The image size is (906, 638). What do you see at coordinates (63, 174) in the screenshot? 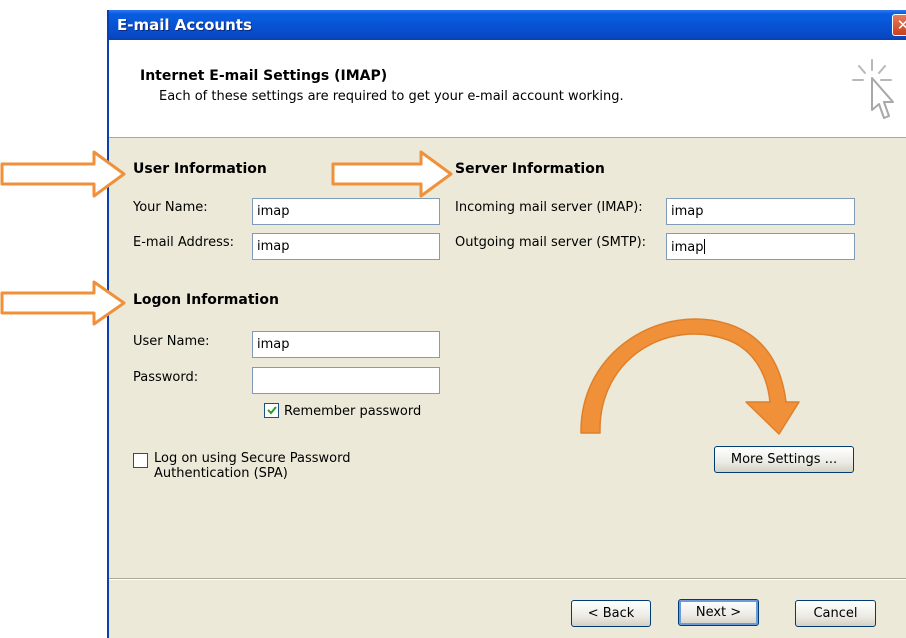
I see `arrow-user-info-icon` at bounding box center [63, 174].